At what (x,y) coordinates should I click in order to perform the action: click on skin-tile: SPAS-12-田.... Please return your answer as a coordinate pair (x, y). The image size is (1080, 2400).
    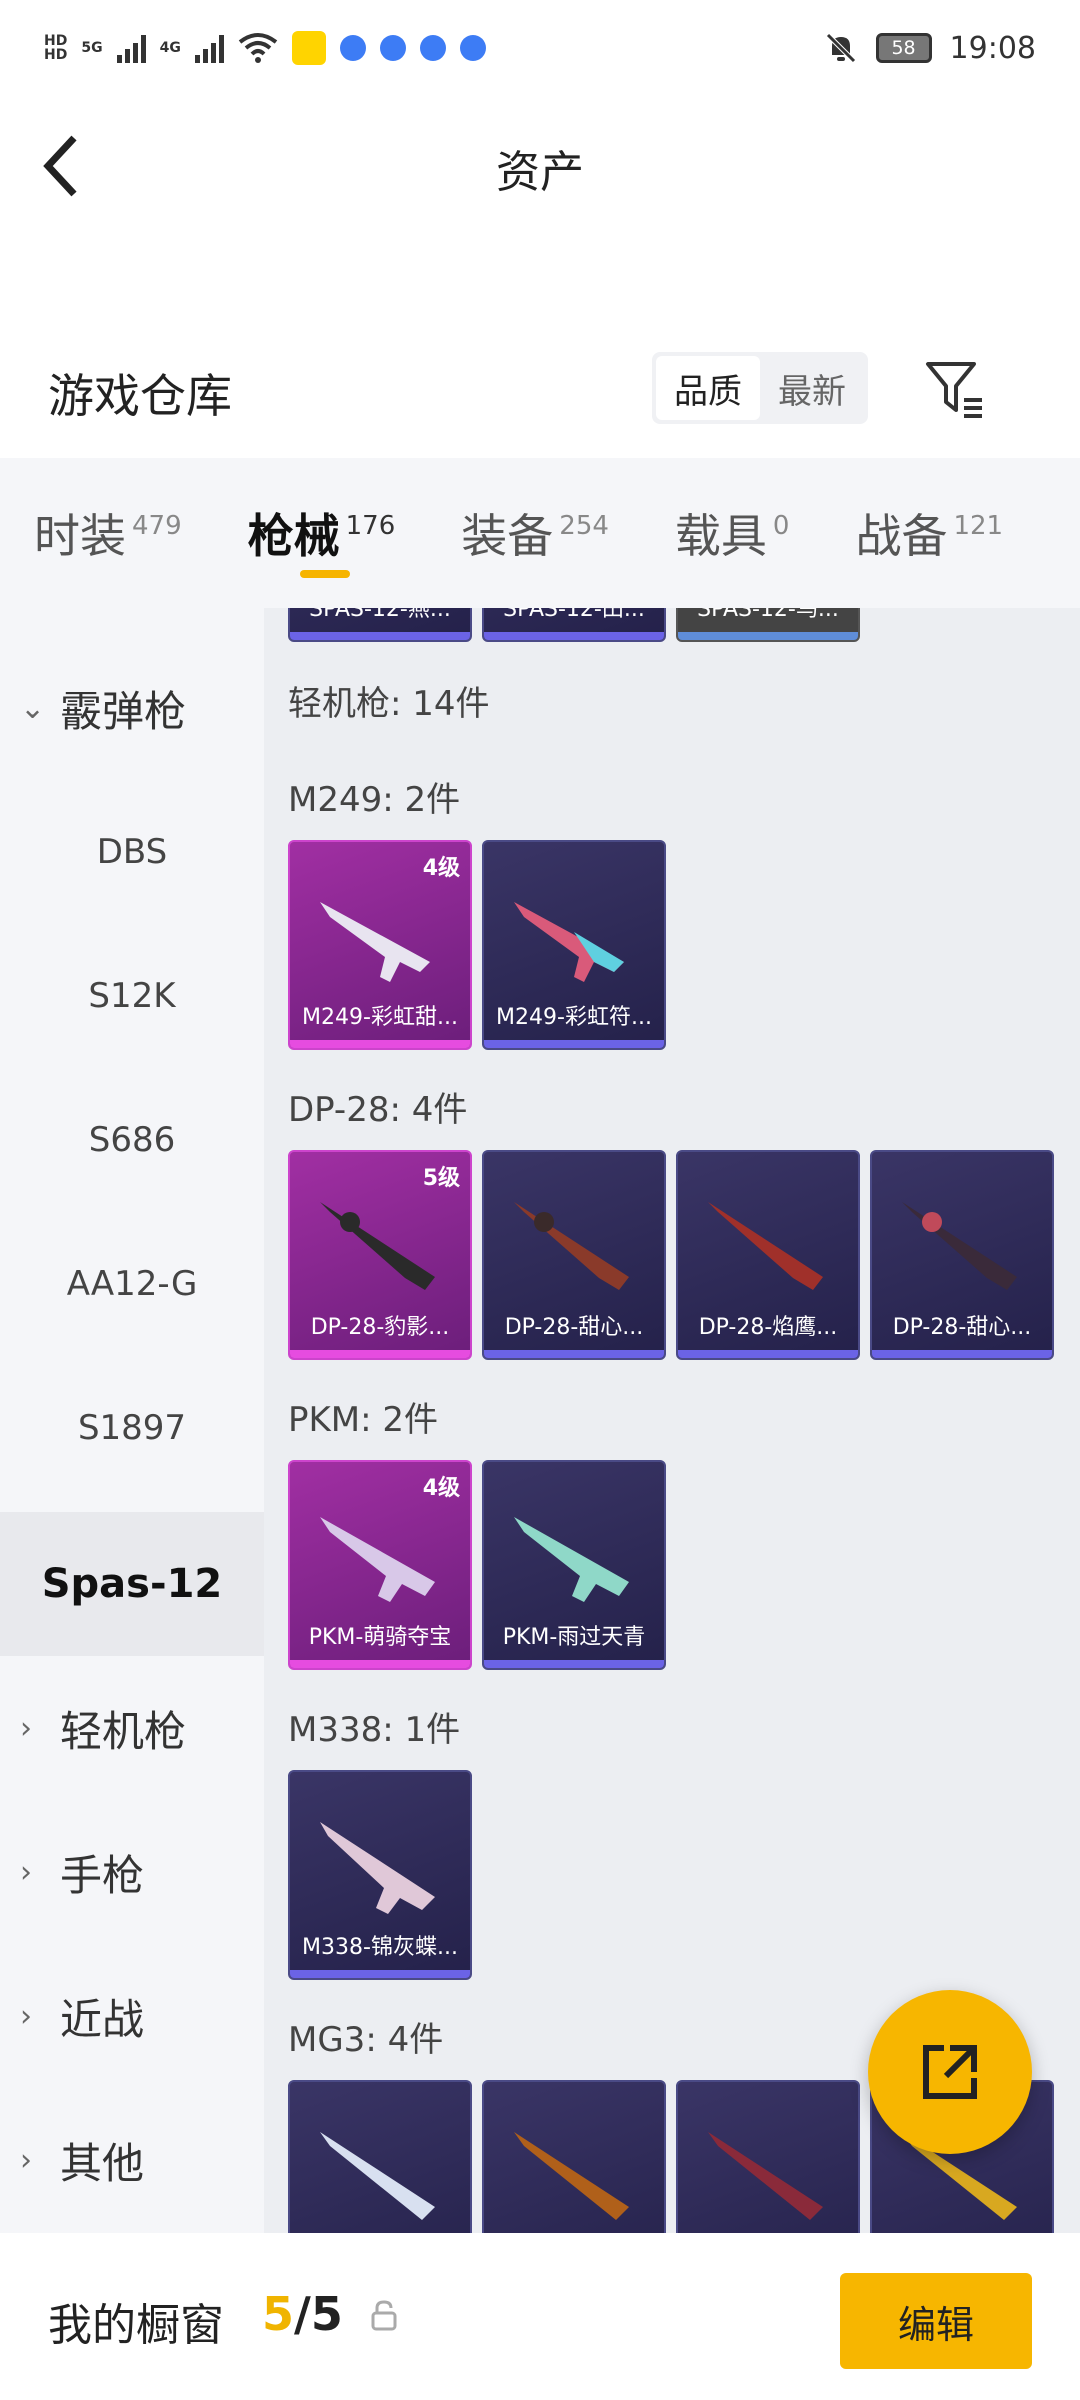
    Looking at the image, I should click on (574, 625).